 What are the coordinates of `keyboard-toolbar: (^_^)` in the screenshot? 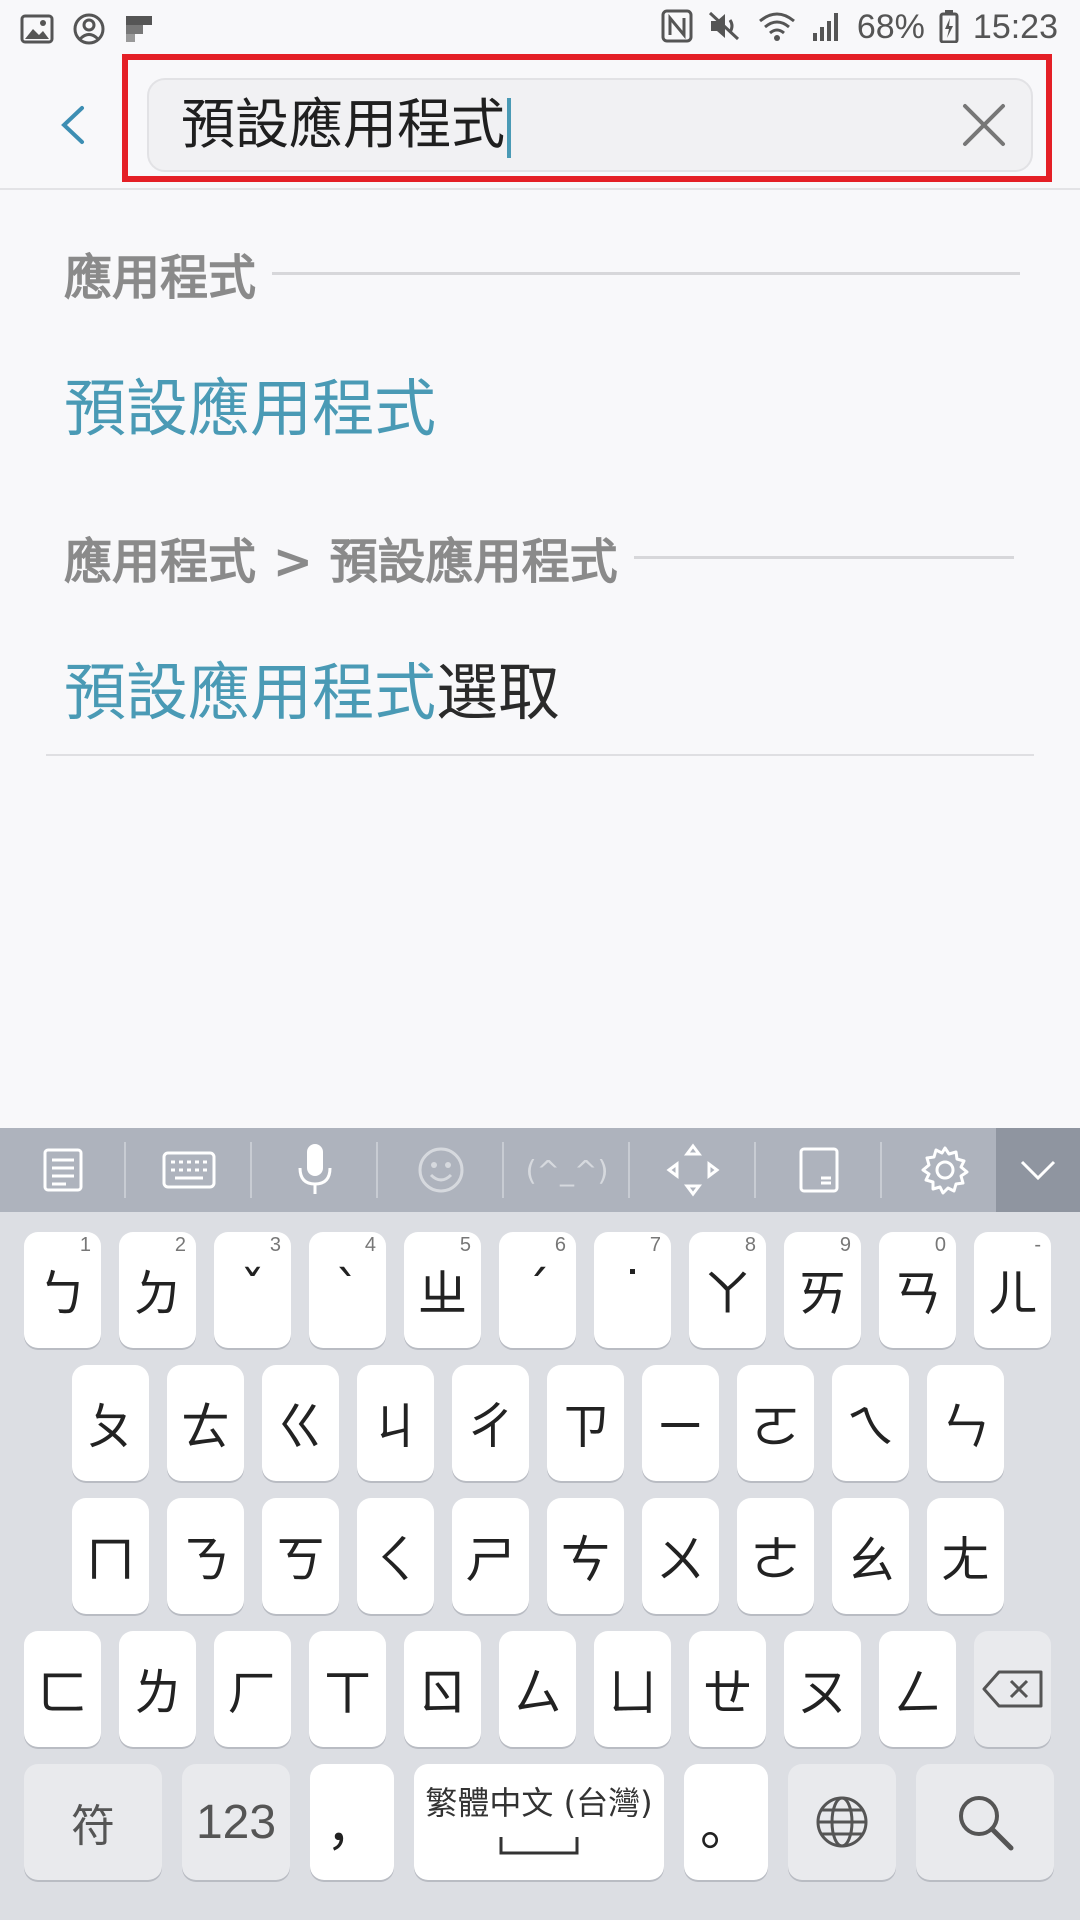 It's located at (540, 1170).